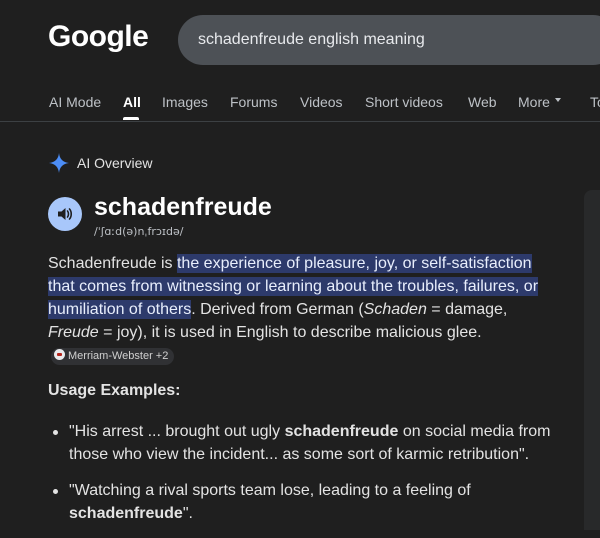 This screenshot has height=538, width=600. Describe the element at coordinates (115, 163) in the screenshot. I see `ai-overview-label: AI Overview` at that location.